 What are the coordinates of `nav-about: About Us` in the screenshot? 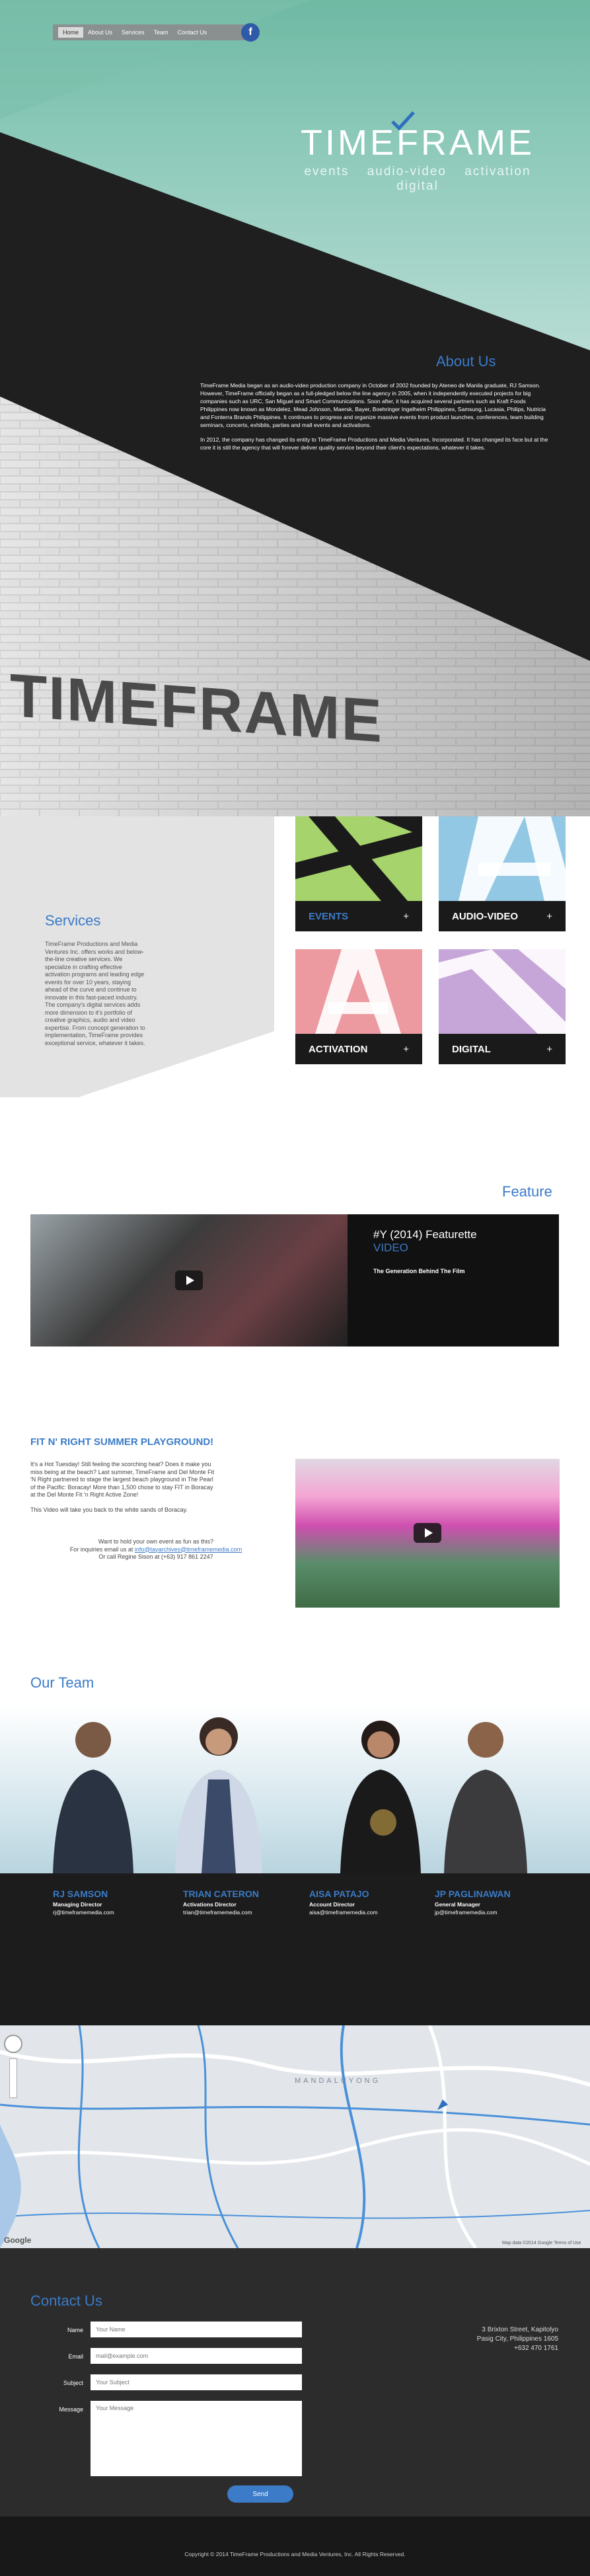 It's located at (100, 32).